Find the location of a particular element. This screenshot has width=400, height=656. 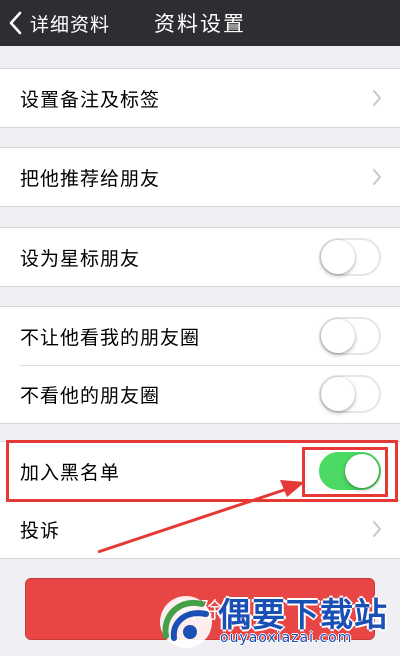

row-label: 把他推荐给朋友 is located at coordinates (90, 178).